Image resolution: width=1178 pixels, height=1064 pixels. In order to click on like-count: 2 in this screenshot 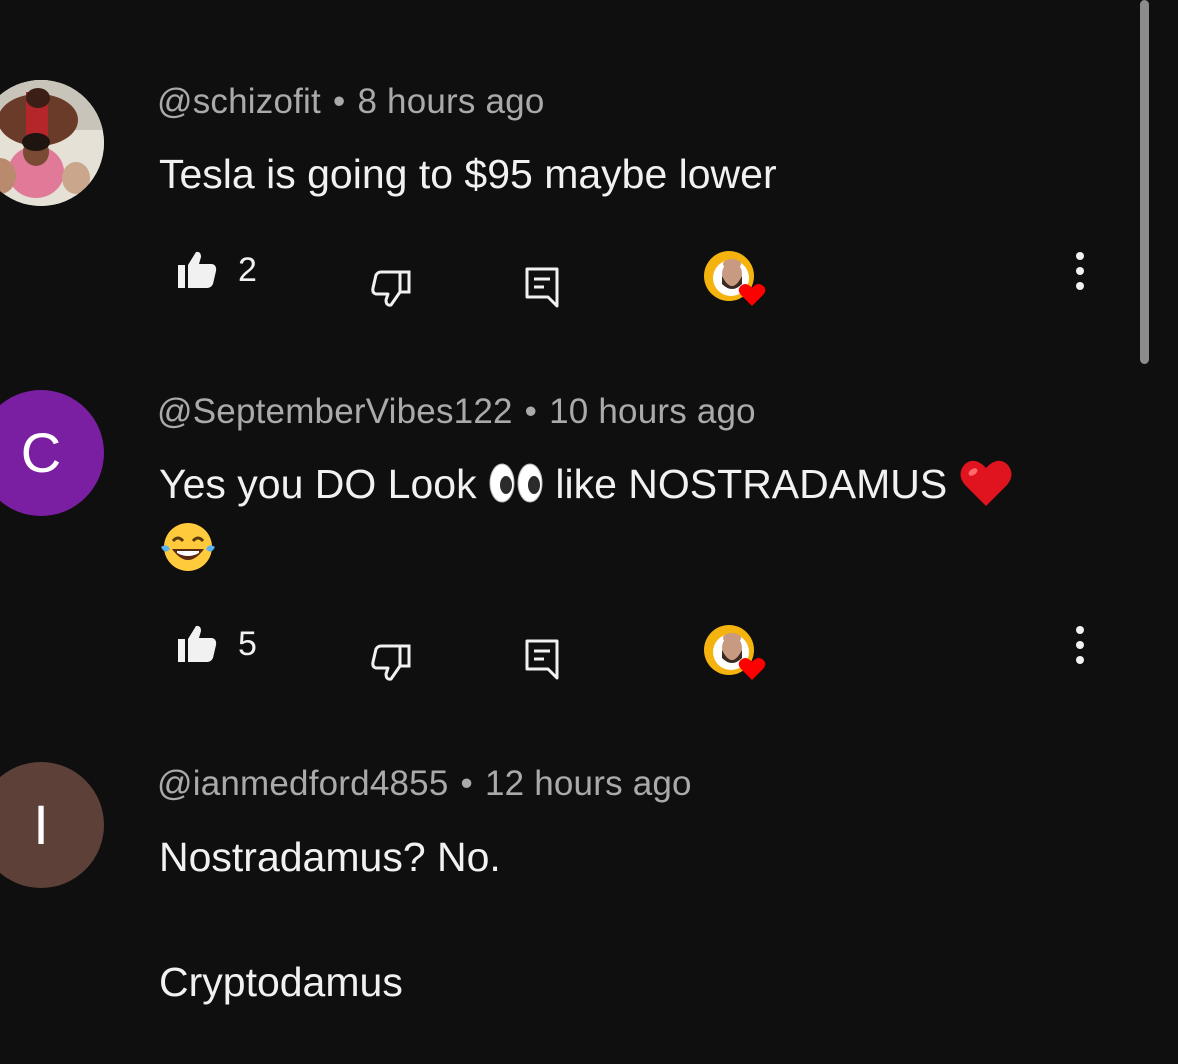, I will do `click(247, 269)`.